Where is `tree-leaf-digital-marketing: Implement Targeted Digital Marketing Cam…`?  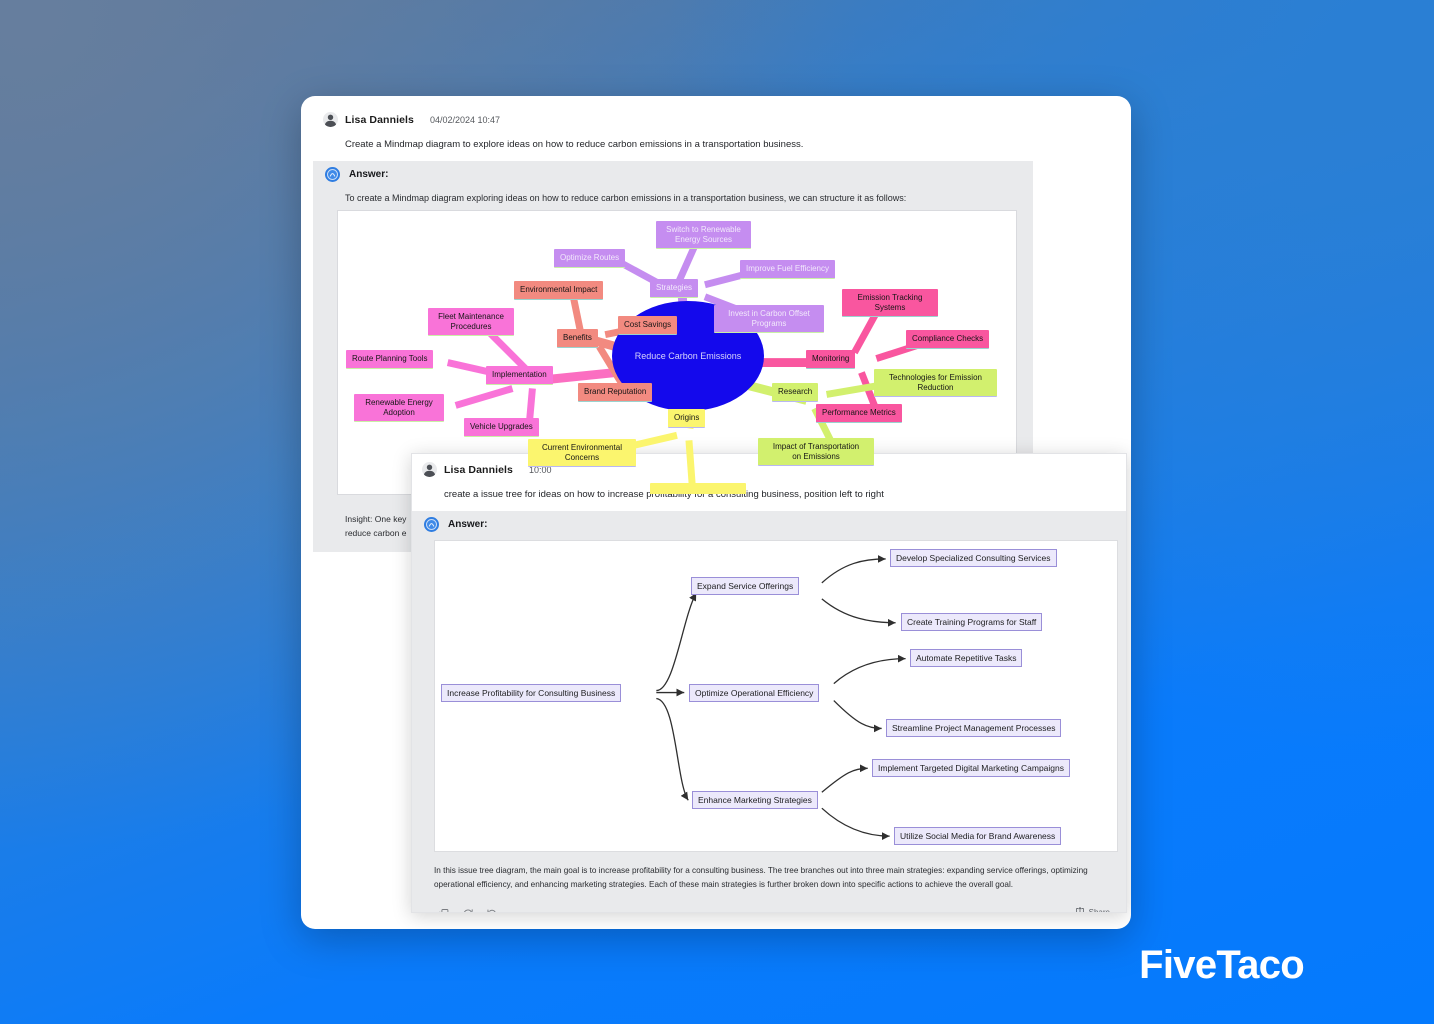 tree-leaf-digital-marketing: Implement Targeted Digital Marketing Cam… is located at coordinates (971, 768).